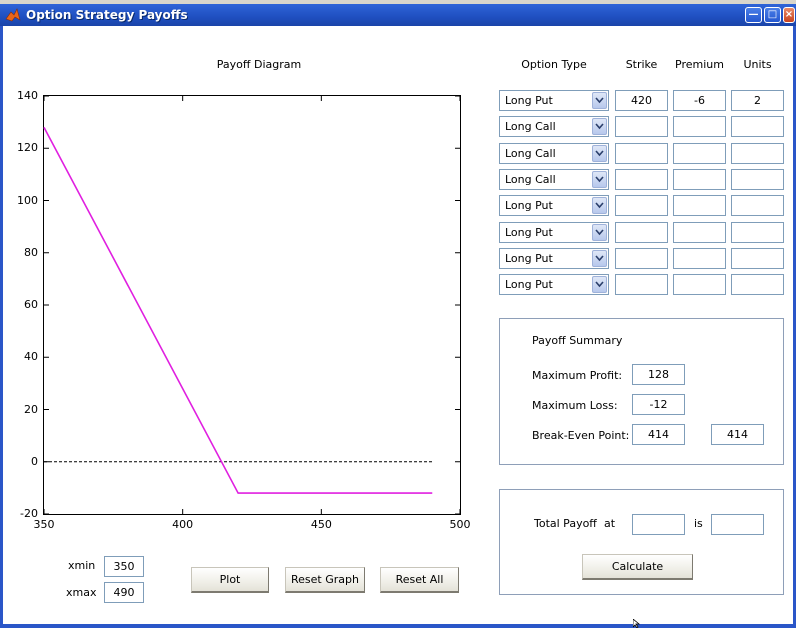 The height and width of the screenshot is (628, 796). What do you see at coordinates (789, 15) in the screenshot?
I see `close-icon: ×` at bounding box center [789, 15].